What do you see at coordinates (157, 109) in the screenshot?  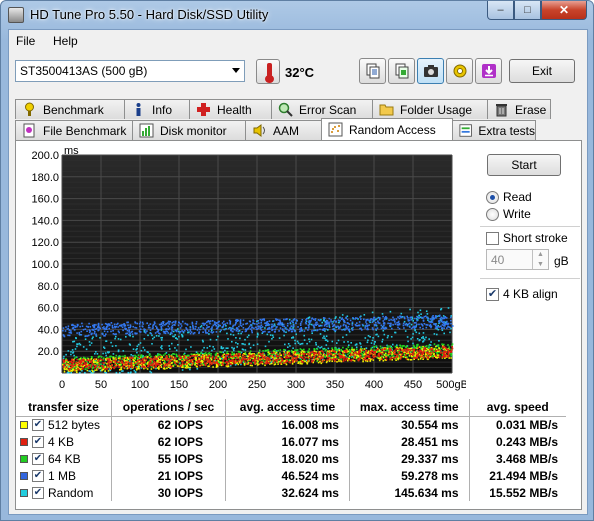 I see `tab-info: Info` at bounding box center [157, 109].